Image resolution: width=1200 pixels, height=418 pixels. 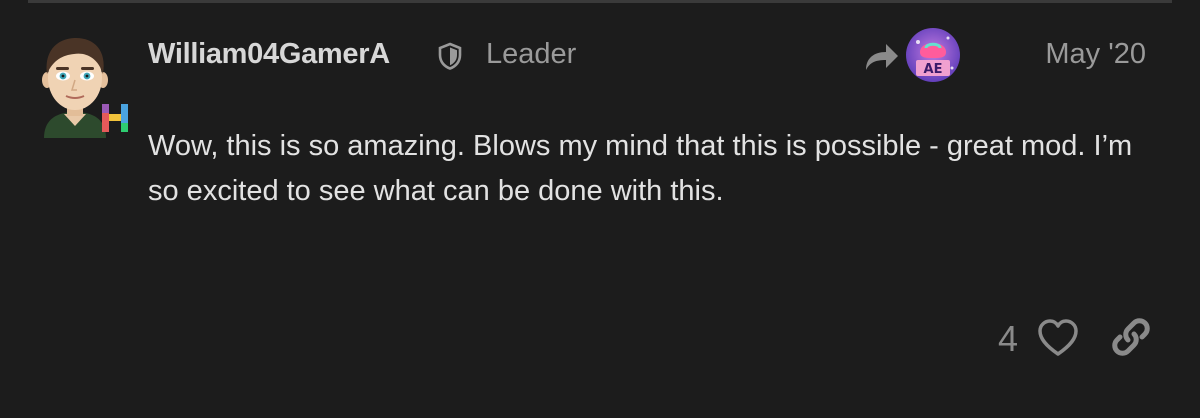 What do you see at coordinates (269, 54) in the screenshot?
I see `post-username: William04GamerA` at bounding box center [269, 54].